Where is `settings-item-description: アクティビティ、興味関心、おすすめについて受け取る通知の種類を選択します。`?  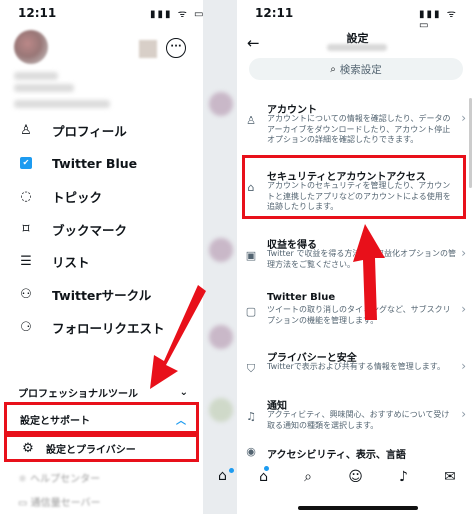
settings-item-description: アクティビティ、興味関心、おすすめについて受け取る通知の種類を選択します。 is located at coordinates (358, 420).